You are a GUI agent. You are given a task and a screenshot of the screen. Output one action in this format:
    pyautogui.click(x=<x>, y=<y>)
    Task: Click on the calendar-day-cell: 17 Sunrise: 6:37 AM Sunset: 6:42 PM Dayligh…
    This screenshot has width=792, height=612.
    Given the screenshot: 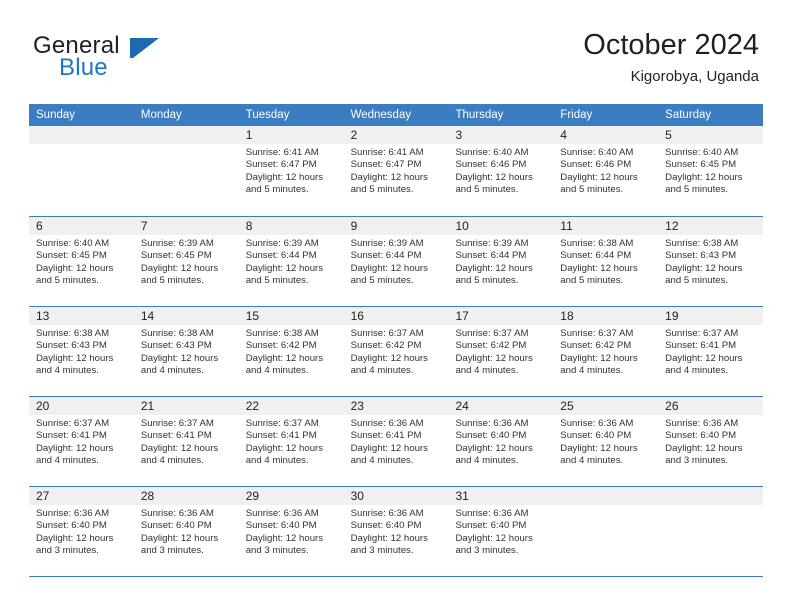 What is the action you would take?
    pyautogui.click(x=501, y=351)
    